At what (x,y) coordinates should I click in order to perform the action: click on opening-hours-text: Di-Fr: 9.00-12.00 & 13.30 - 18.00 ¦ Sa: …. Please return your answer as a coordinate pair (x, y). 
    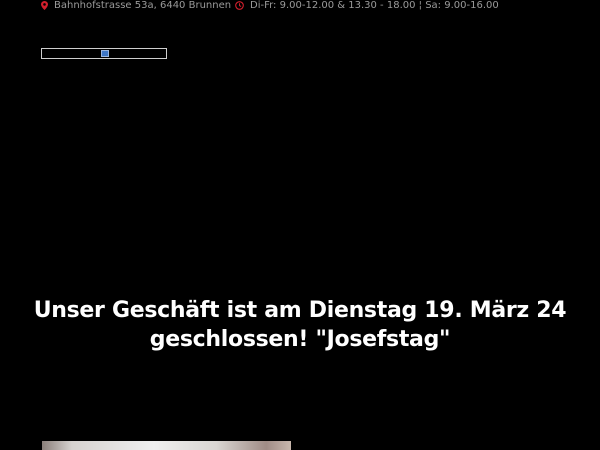
    Looking at the image, I should click on (374, 5).